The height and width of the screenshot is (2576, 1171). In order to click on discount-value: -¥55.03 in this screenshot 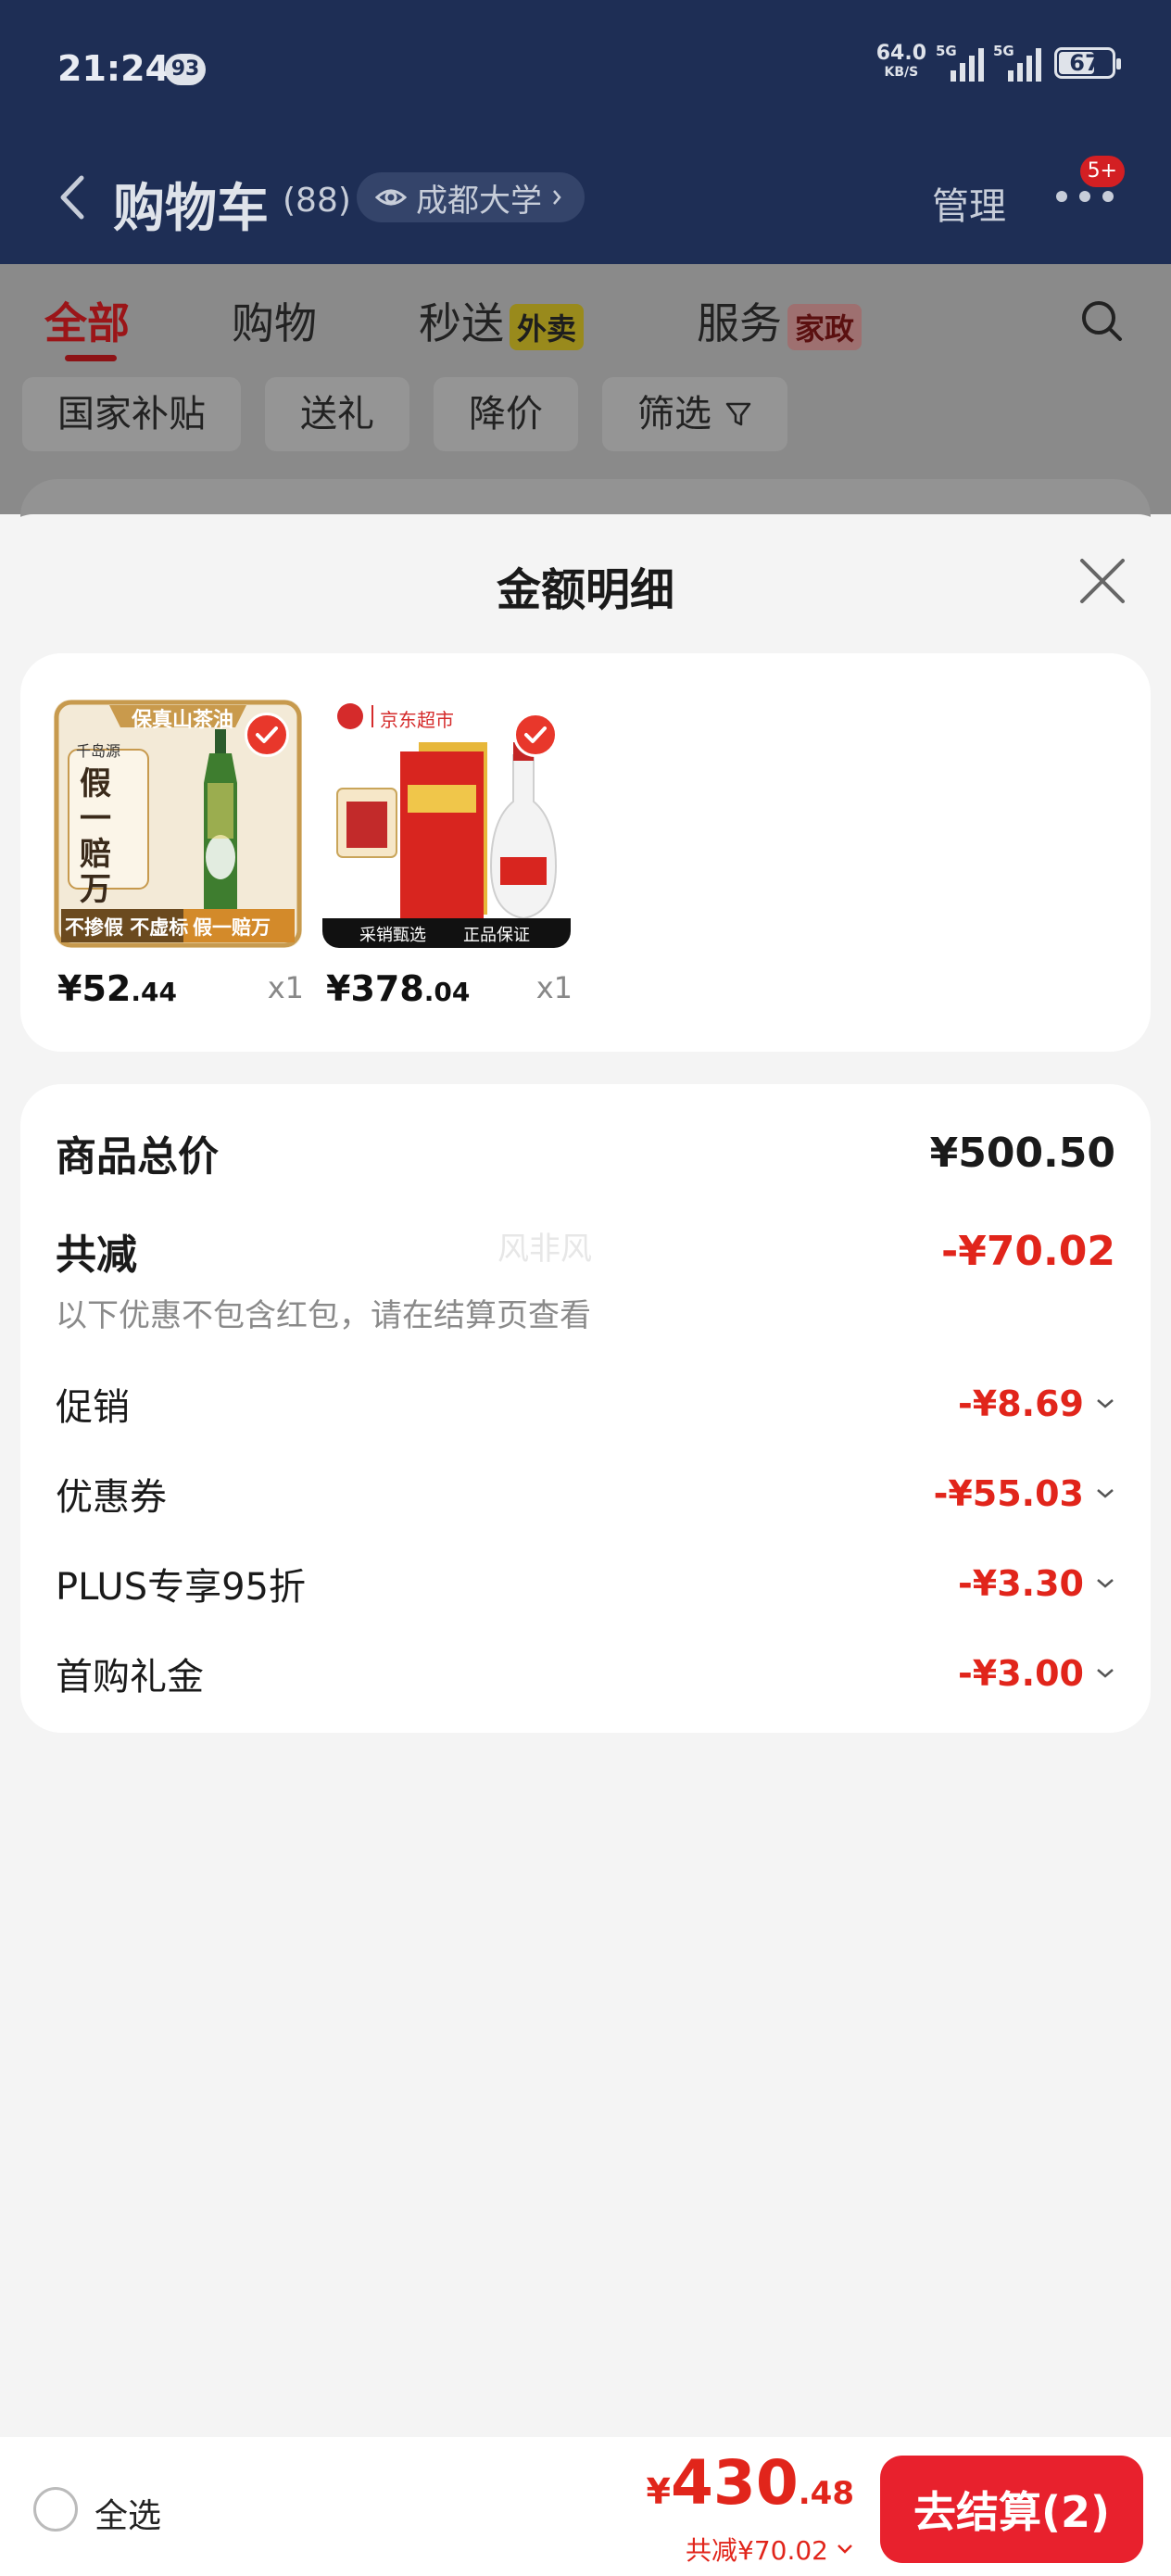, I will do `click(1009, 1494)`.